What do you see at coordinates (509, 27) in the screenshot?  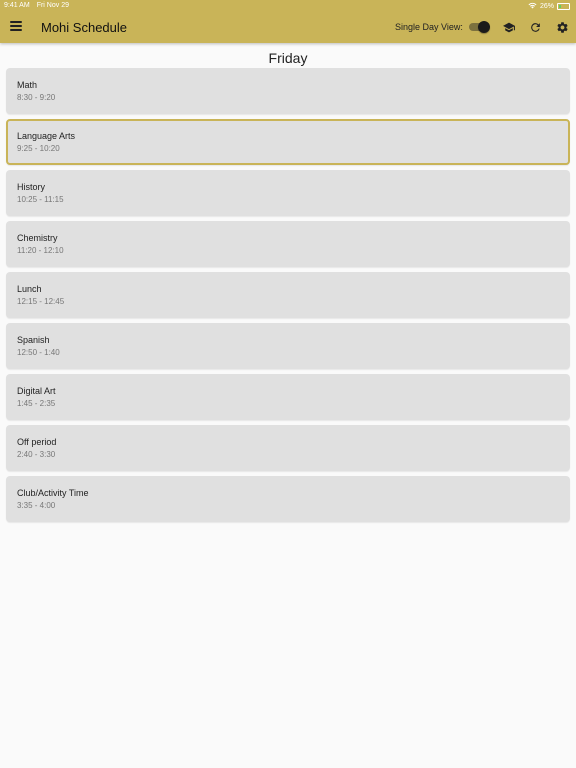 I see `graduation-cap-icon` at bounding box center [509, 27].